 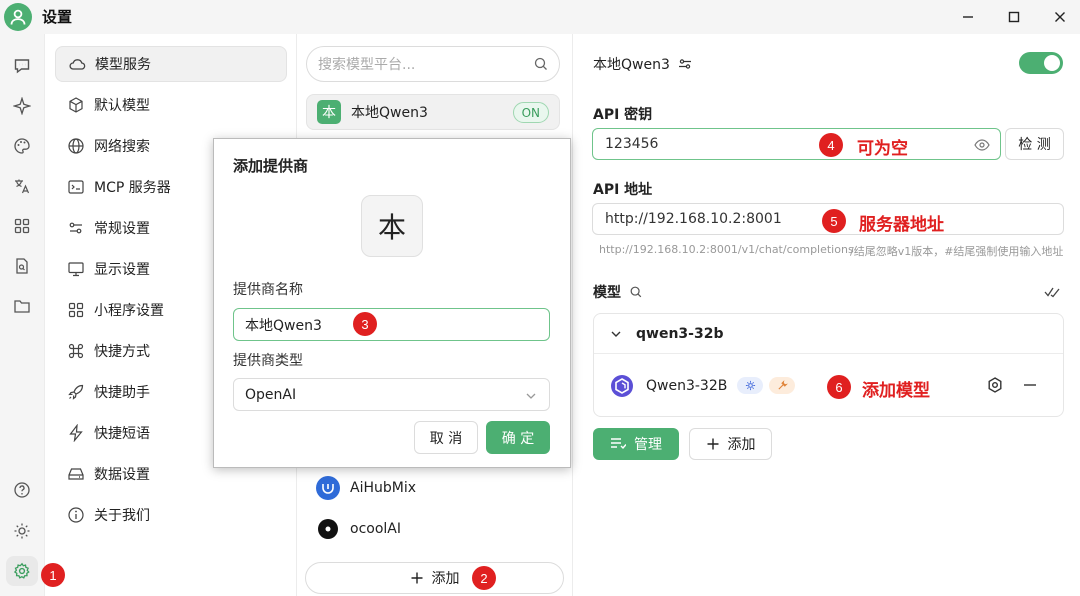 I want to click on paint-rail-button, so click(x=22, y=146).